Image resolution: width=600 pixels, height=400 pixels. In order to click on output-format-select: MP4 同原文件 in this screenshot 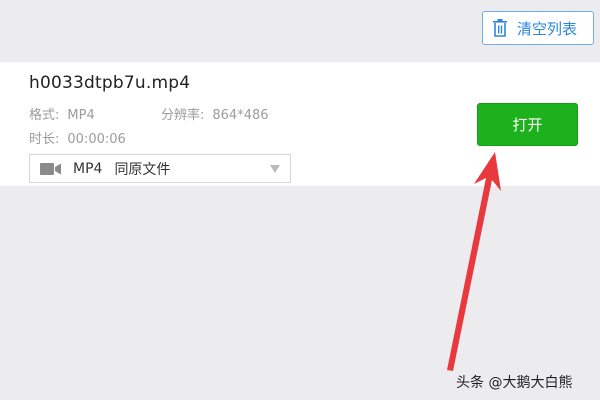, I will do `click(160, 168)`.